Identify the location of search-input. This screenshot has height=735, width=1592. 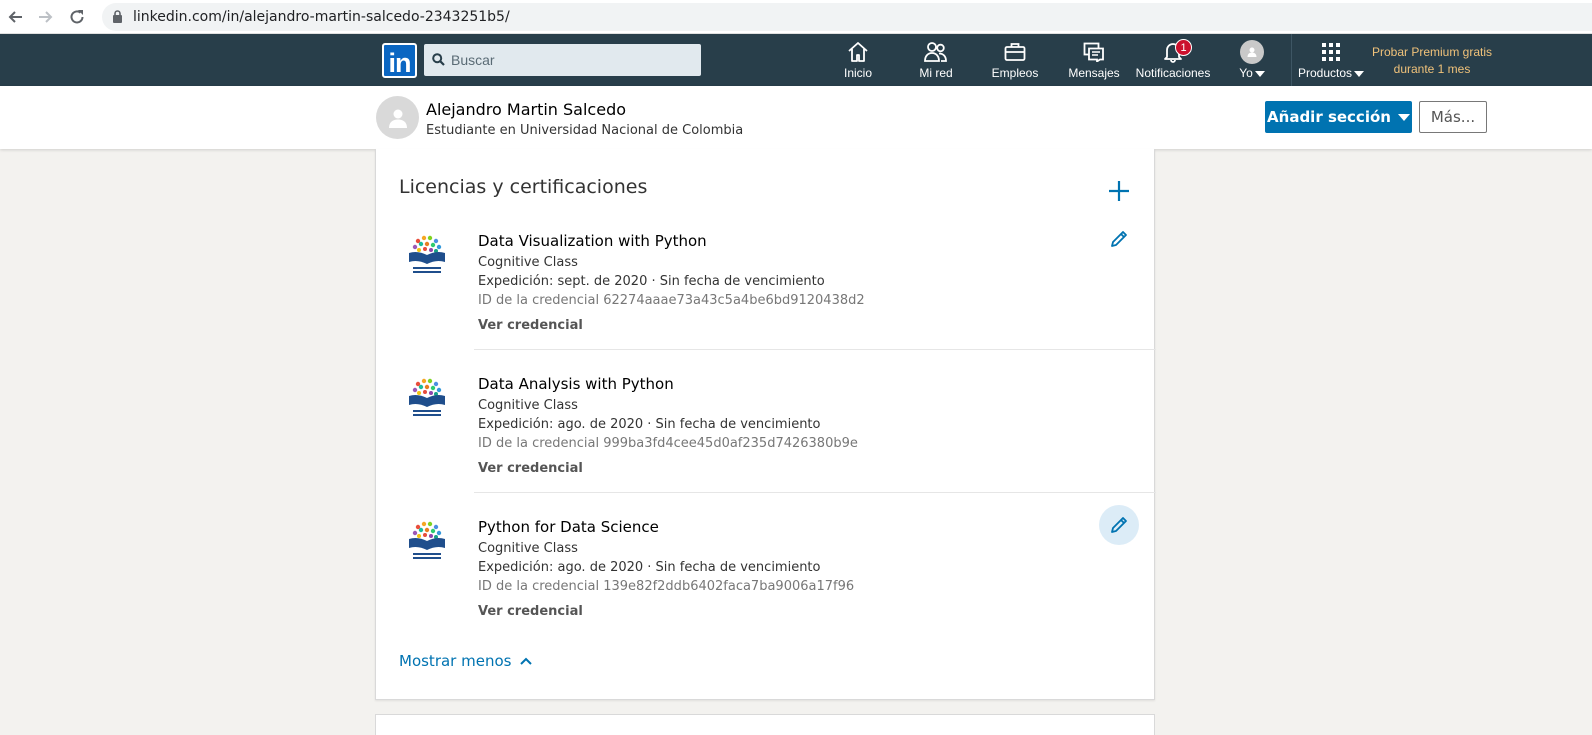
(573, 60).